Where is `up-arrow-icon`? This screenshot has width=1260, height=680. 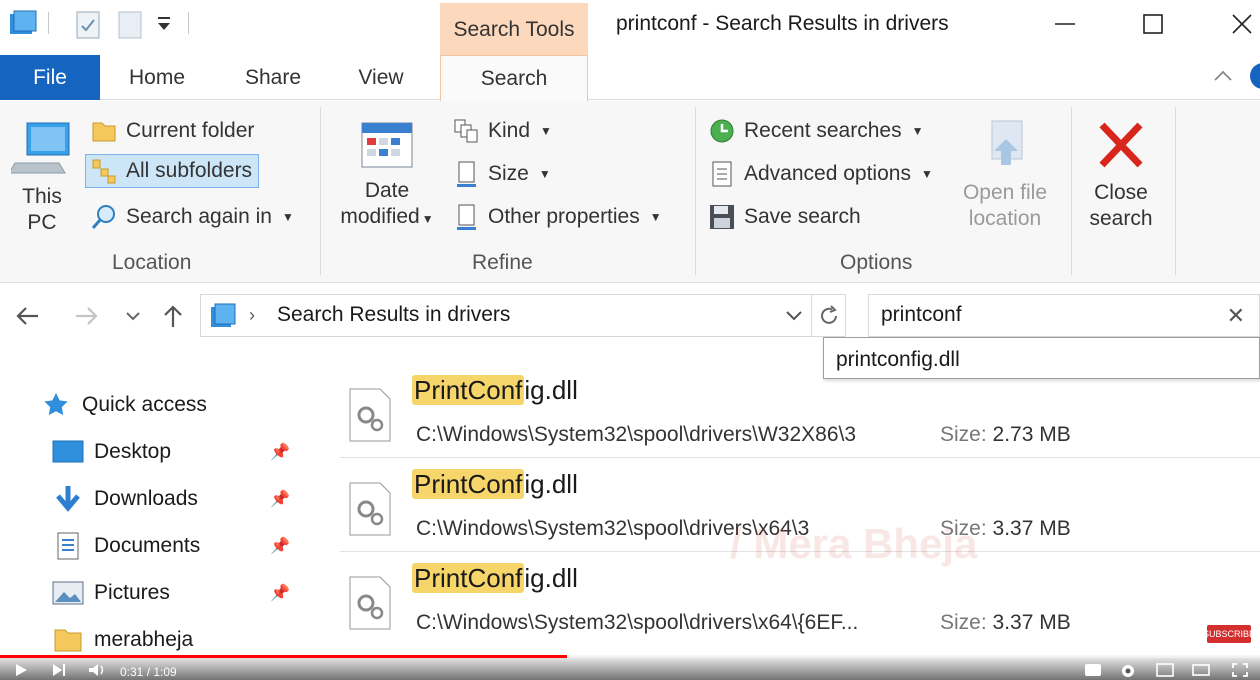
up-arrow-icon is located at coordinates (173, 316).